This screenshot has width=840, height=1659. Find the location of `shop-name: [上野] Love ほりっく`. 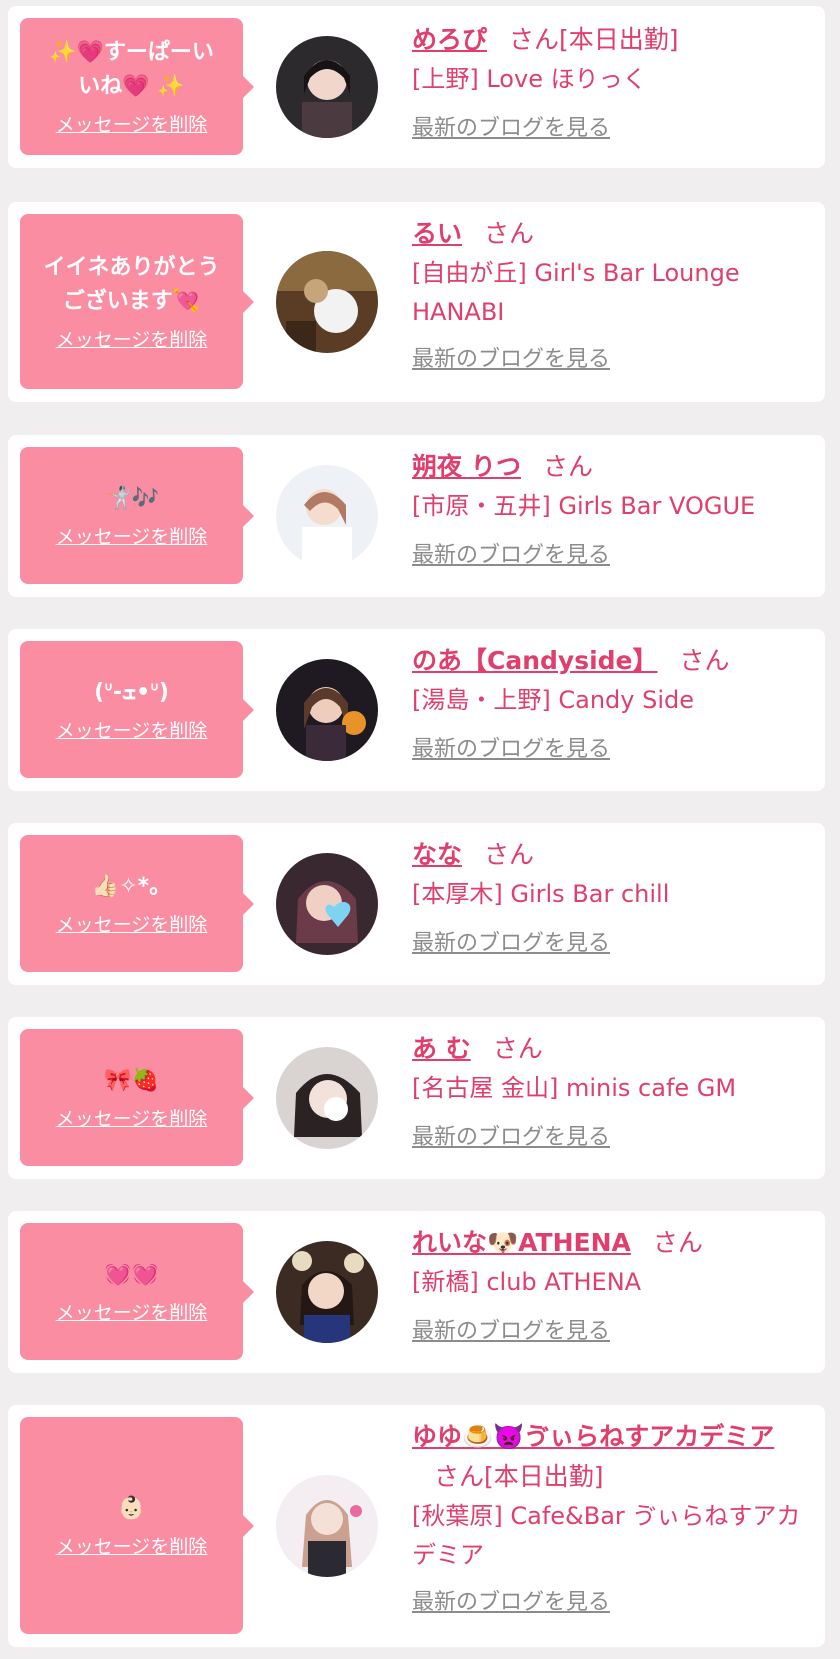

shop-name: [上野] Love ほりっく is located at coordinates (529, 79).